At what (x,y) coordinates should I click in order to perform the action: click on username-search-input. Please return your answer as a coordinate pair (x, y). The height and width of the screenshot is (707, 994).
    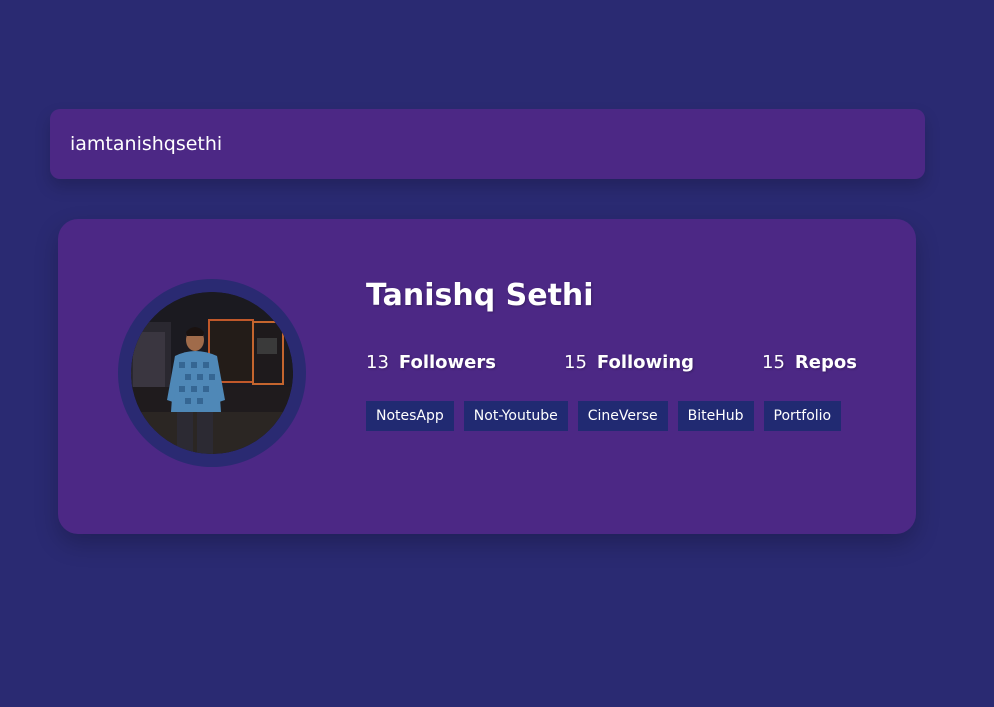
    Looking at the image, I should click on (487, 144).